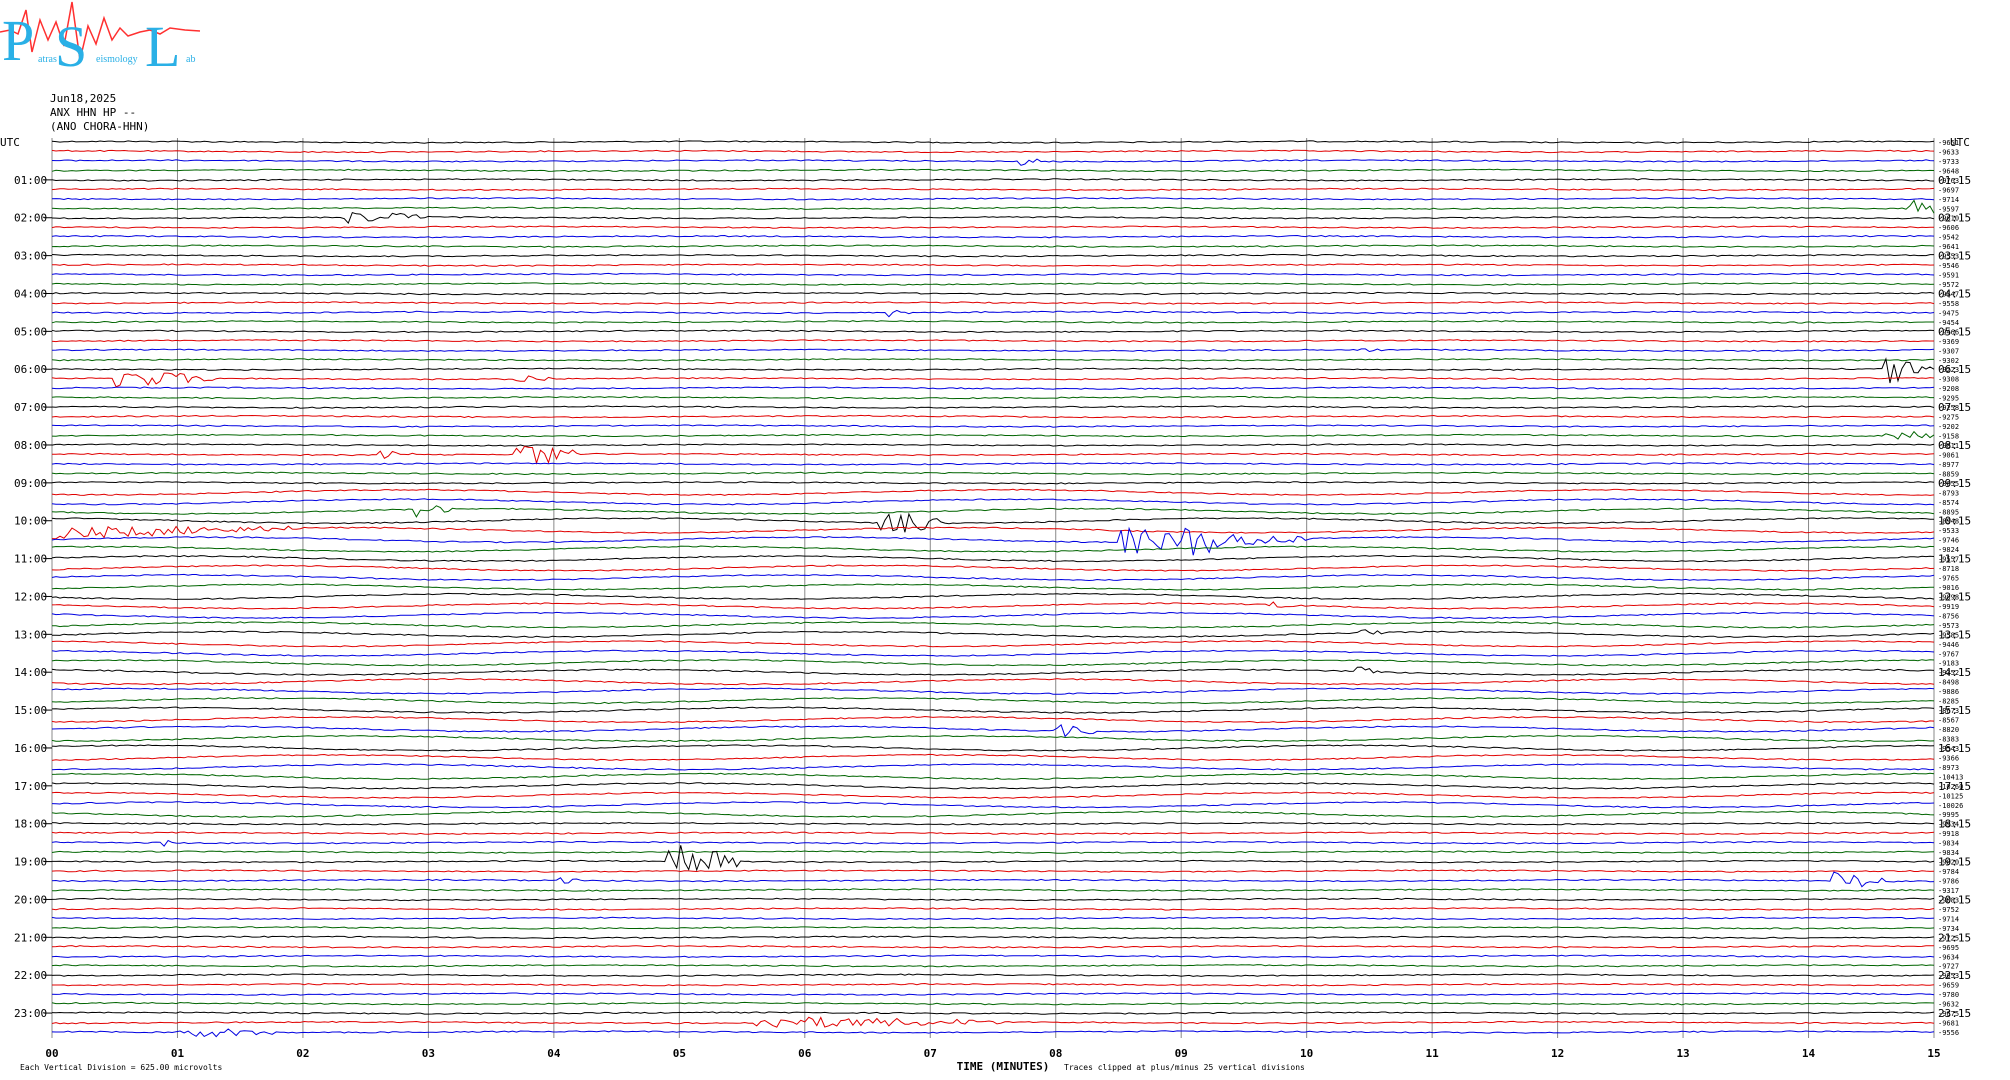  Describe the element at coordinates (30, 445) in the screenshot. I see `left-hour-label-08:00: 08:00` at that location.